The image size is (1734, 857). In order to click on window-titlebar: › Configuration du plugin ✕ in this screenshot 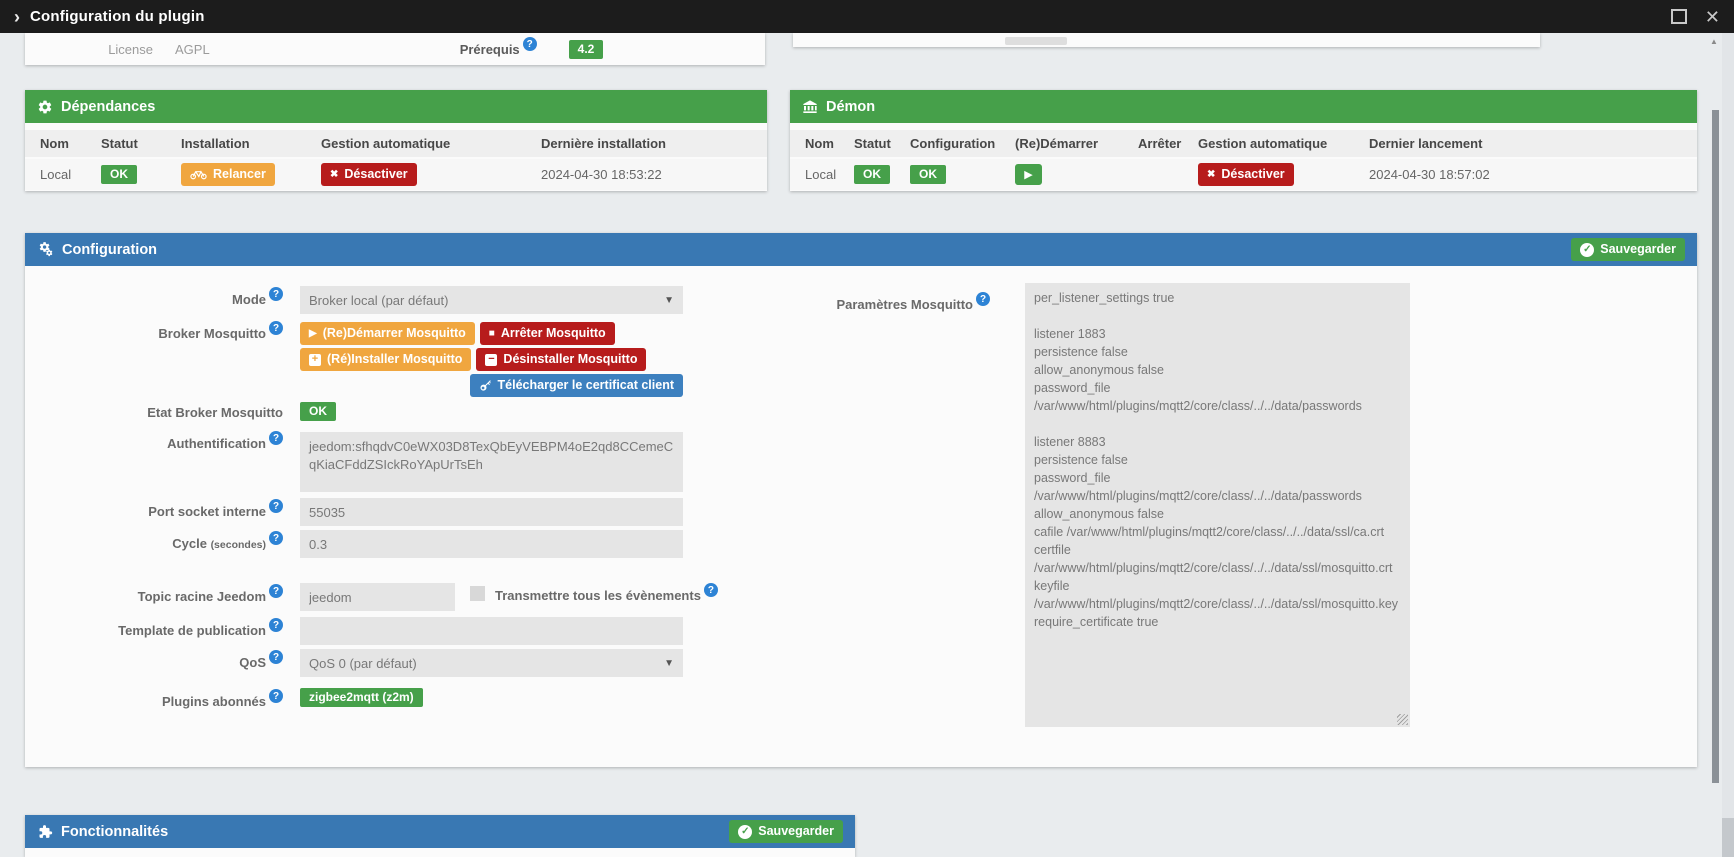, I will do `click(867, 16)`.